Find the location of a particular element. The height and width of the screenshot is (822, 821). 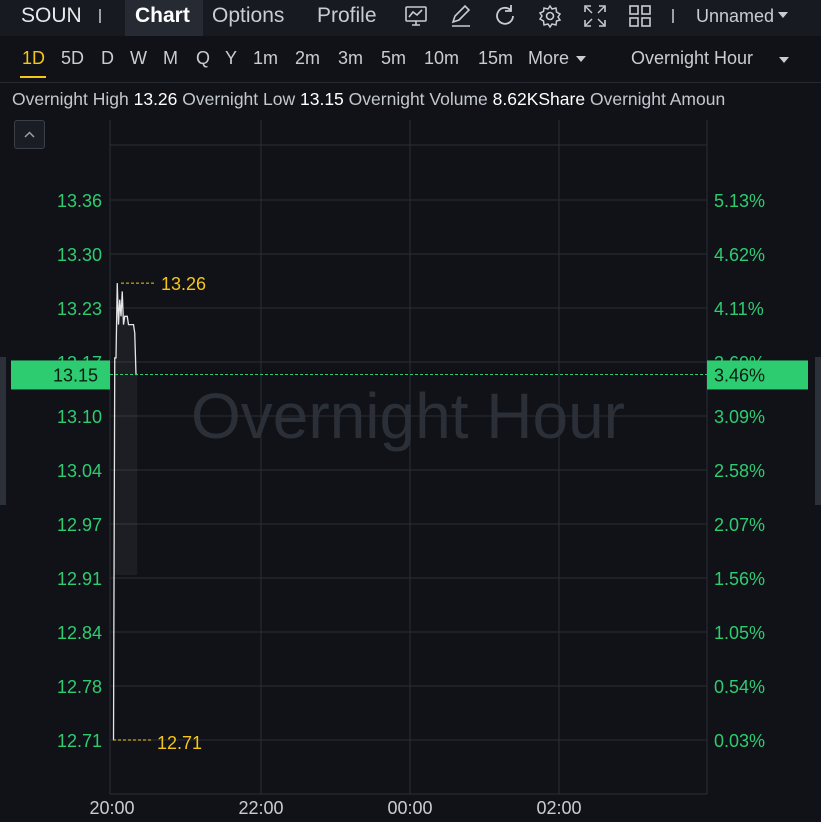

layout-grid-icon is located at coordinates (640, 16).